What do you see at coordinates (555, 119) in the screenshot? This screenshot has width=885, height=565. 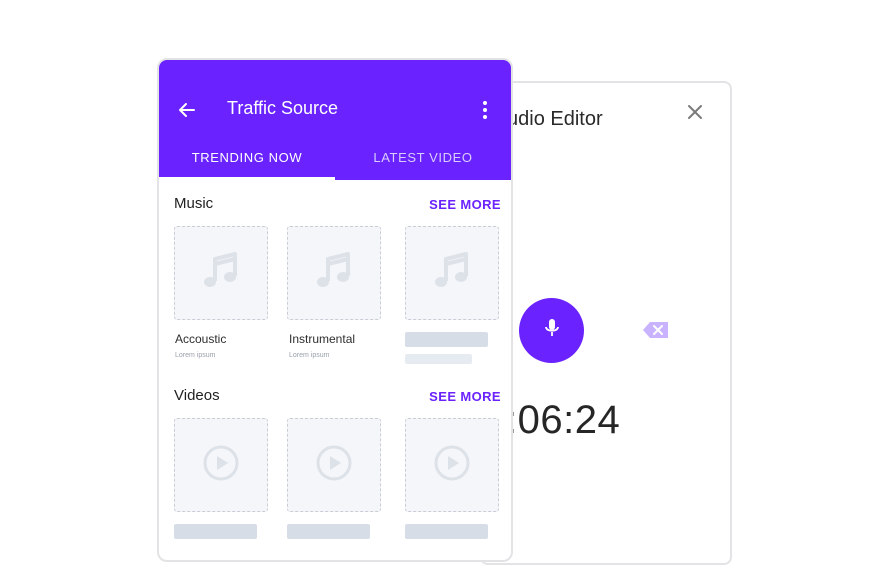 I see `audio-editor-title: udio Editor` at bounding box center [555, 119].